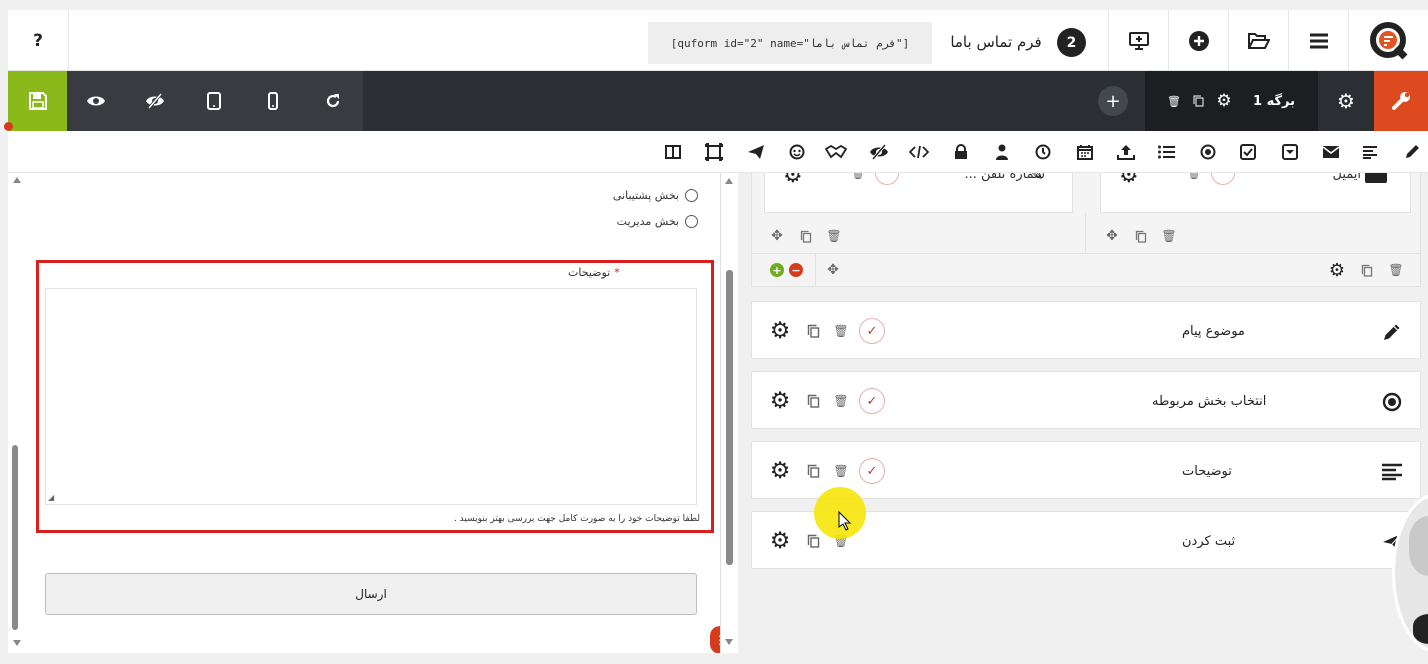 This screenshot has width=1428, height=664. Describe the element at coordinates (1198, 40) in the screenshot. I see `add-form-button` at that location.